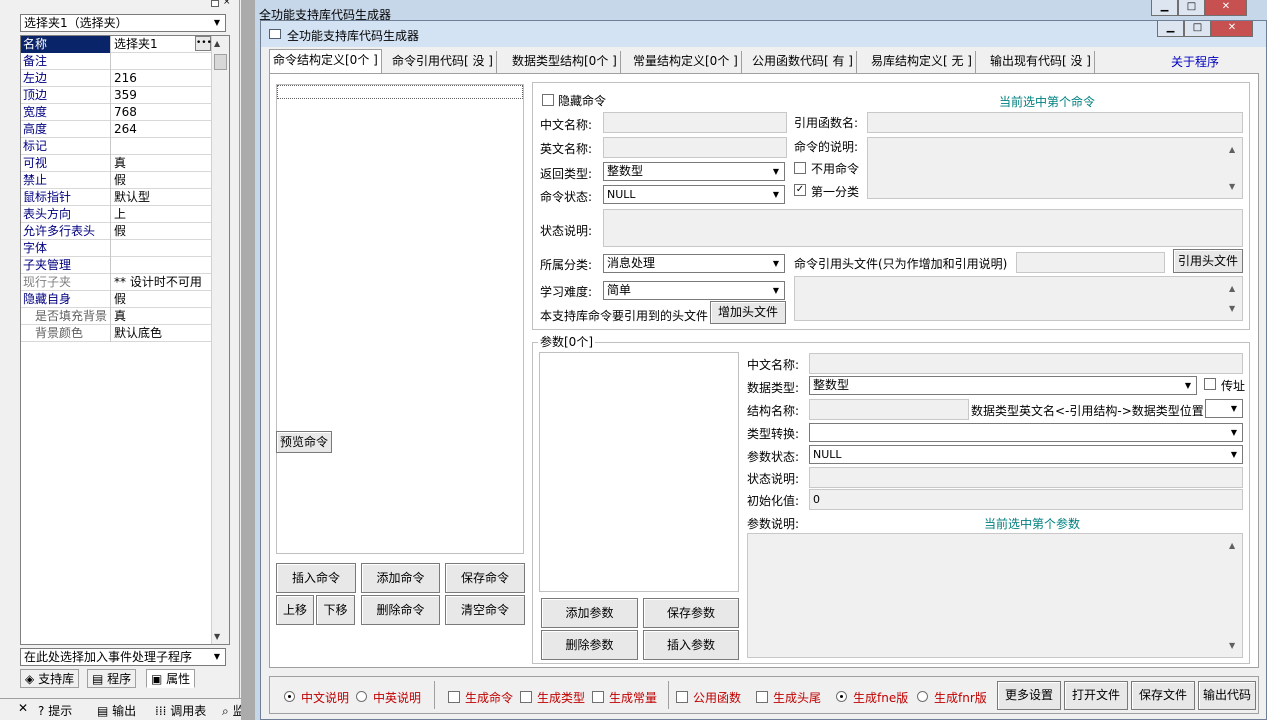 This screenshot has height=720, width=1267. I want to click on tab-call-table: ⁞⁞⁞ 调用表, so click(180, 710).